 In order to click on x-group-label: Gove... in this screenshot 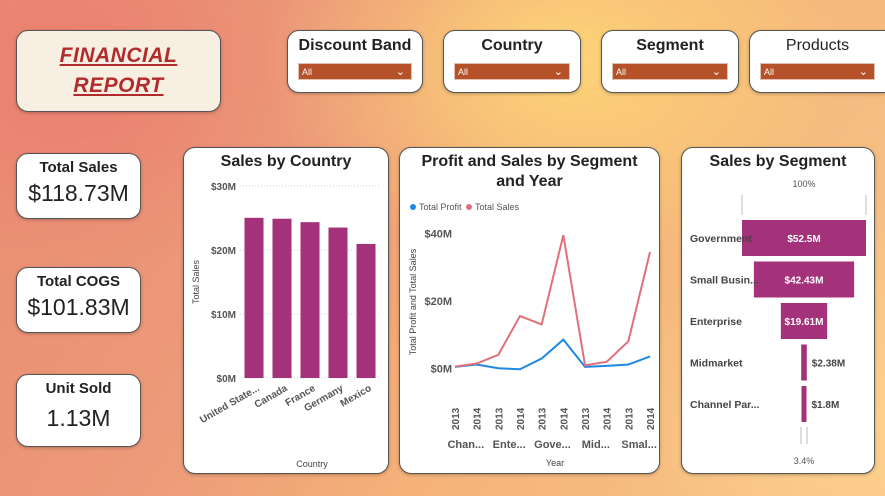, I will do `click(552, 445)`.